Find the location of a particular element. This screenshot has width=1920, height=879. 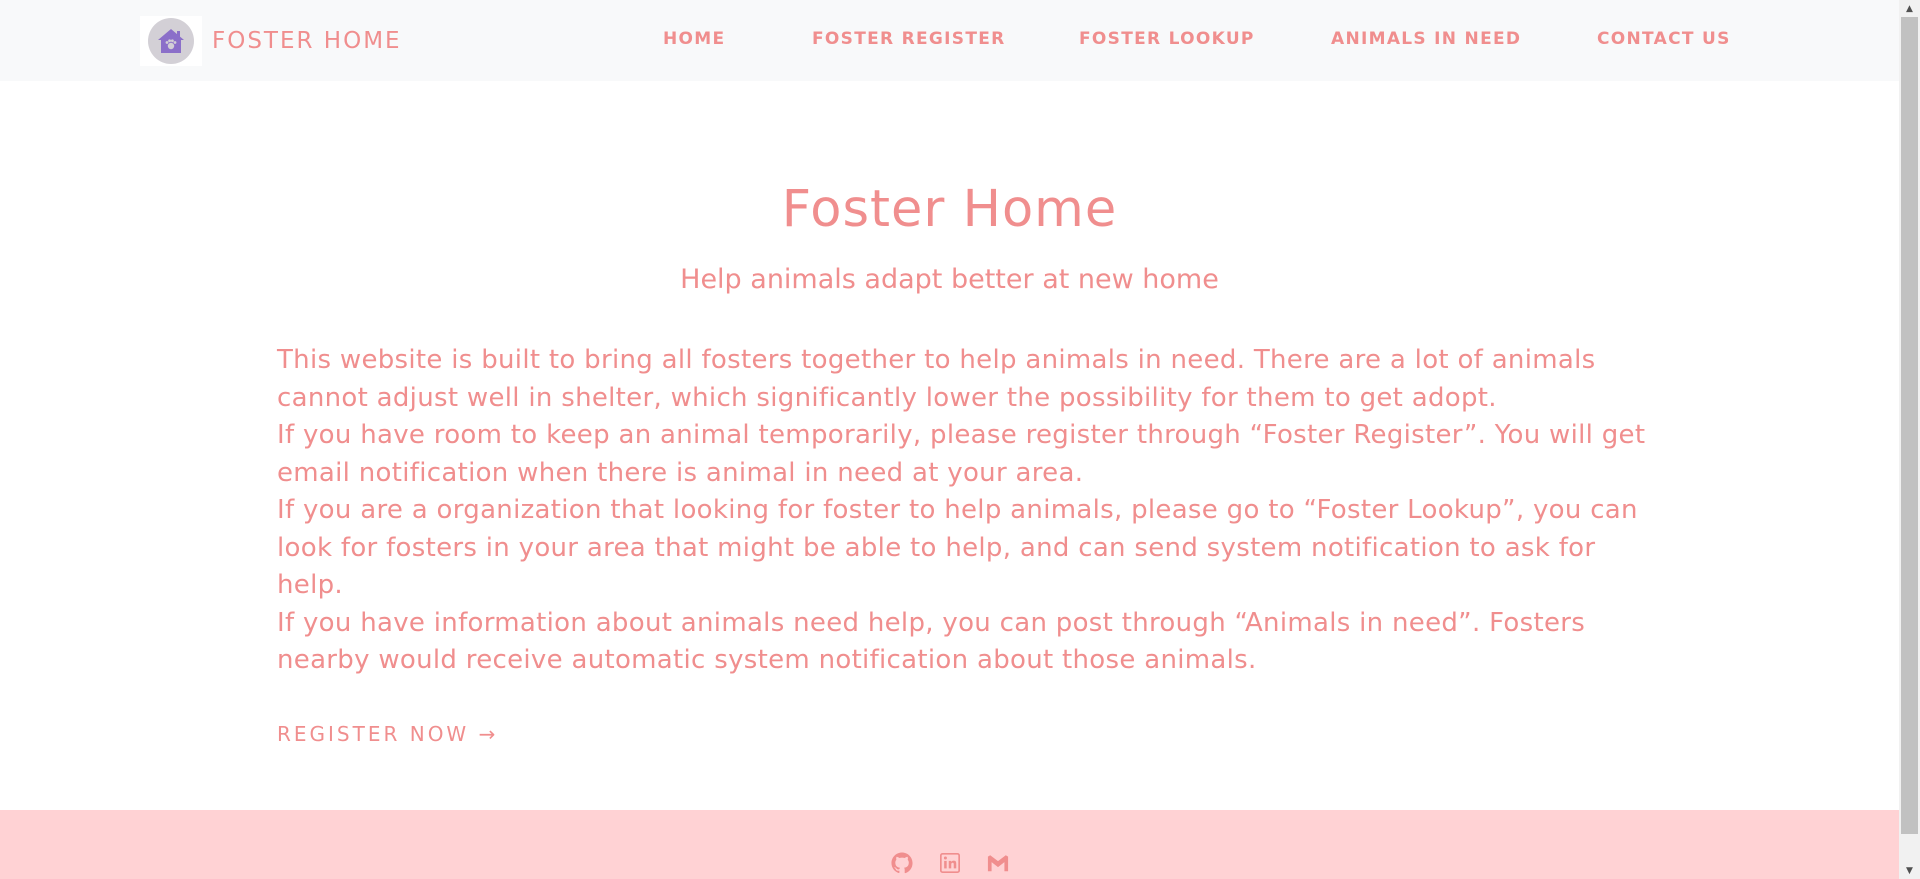

scrollbar-thumb is located at coordinates (1909, 425).